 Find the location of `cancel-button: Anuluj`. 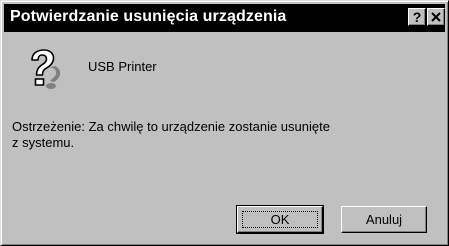

cancel-button: Anuluj is located at coordinates (384, 219).